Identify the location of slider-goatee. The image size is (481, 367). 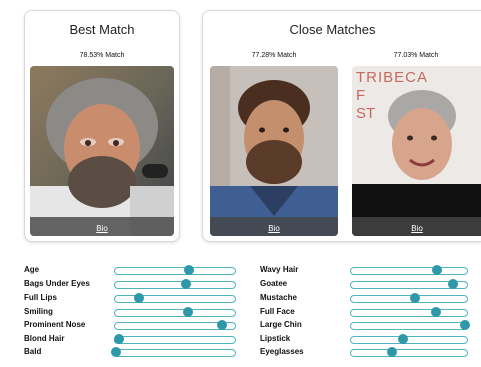
(409, 284).